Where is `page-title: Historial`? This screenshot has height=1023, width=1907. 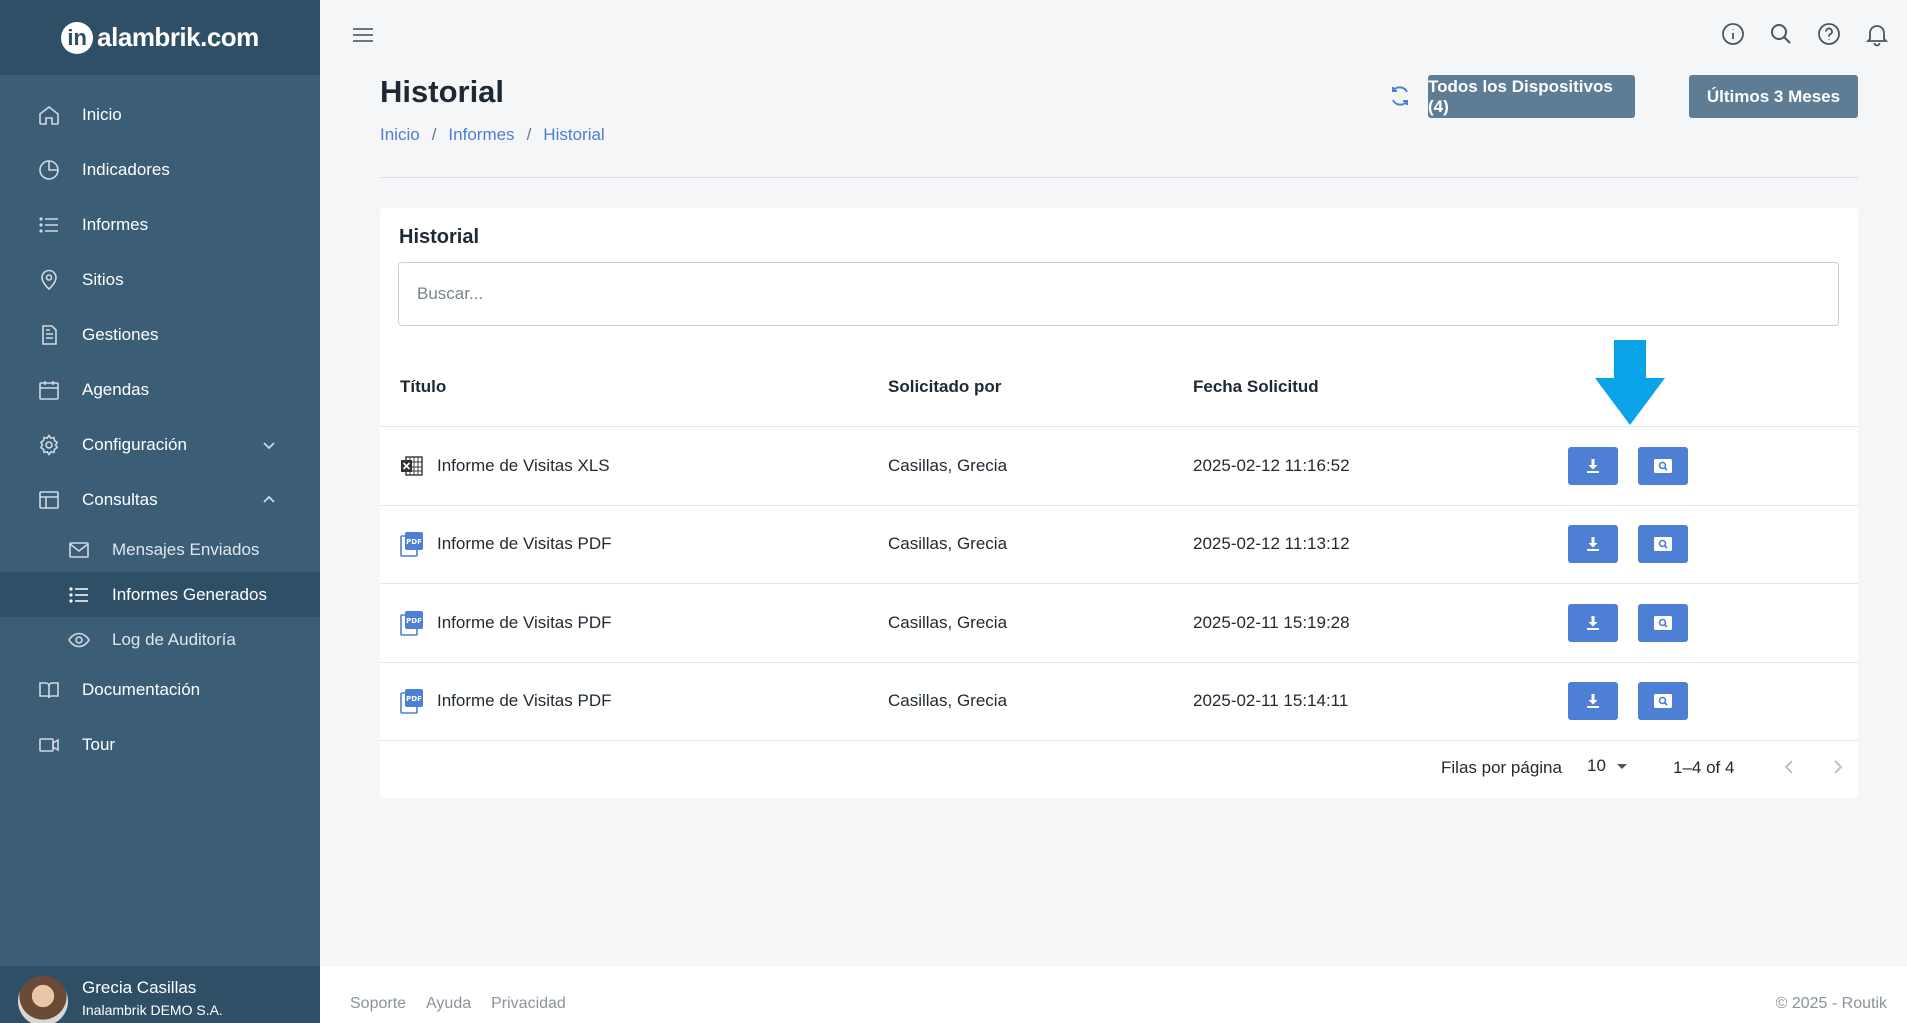
page-title: Historial is located at coordinates (442, 91).